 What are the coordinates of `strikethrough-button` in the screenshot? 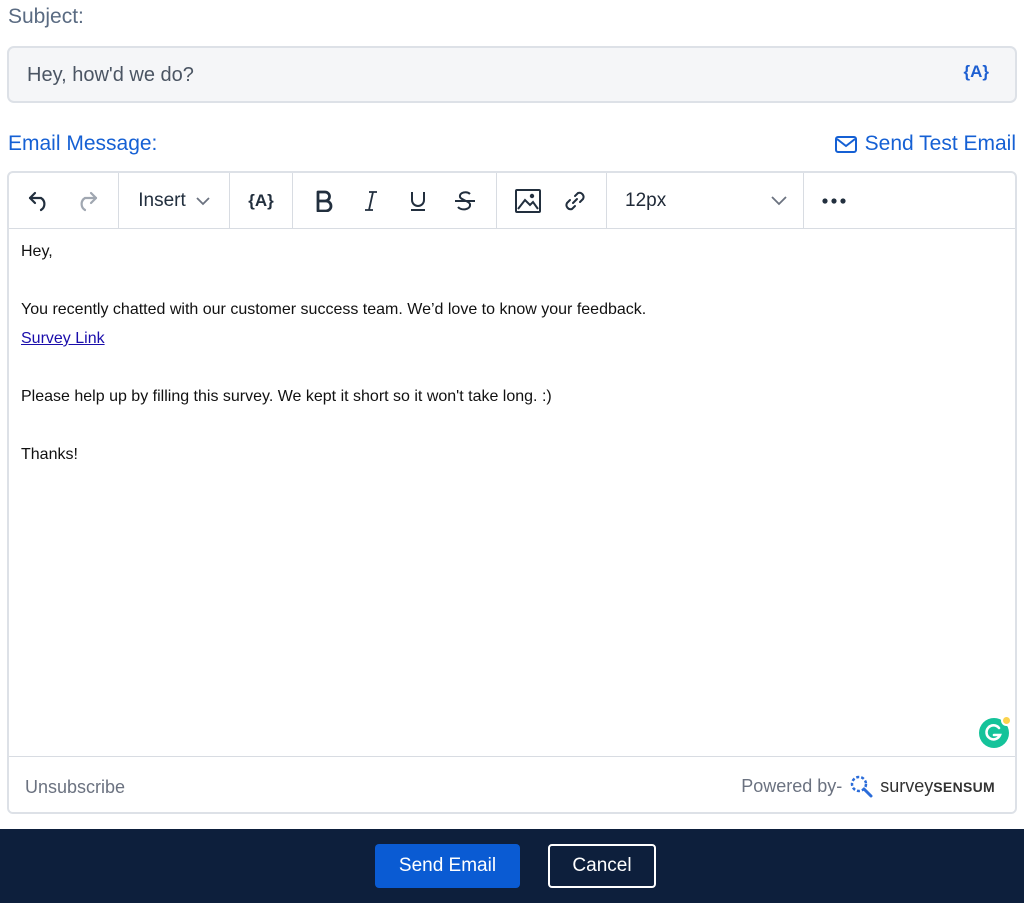 It's located at (465, 201).